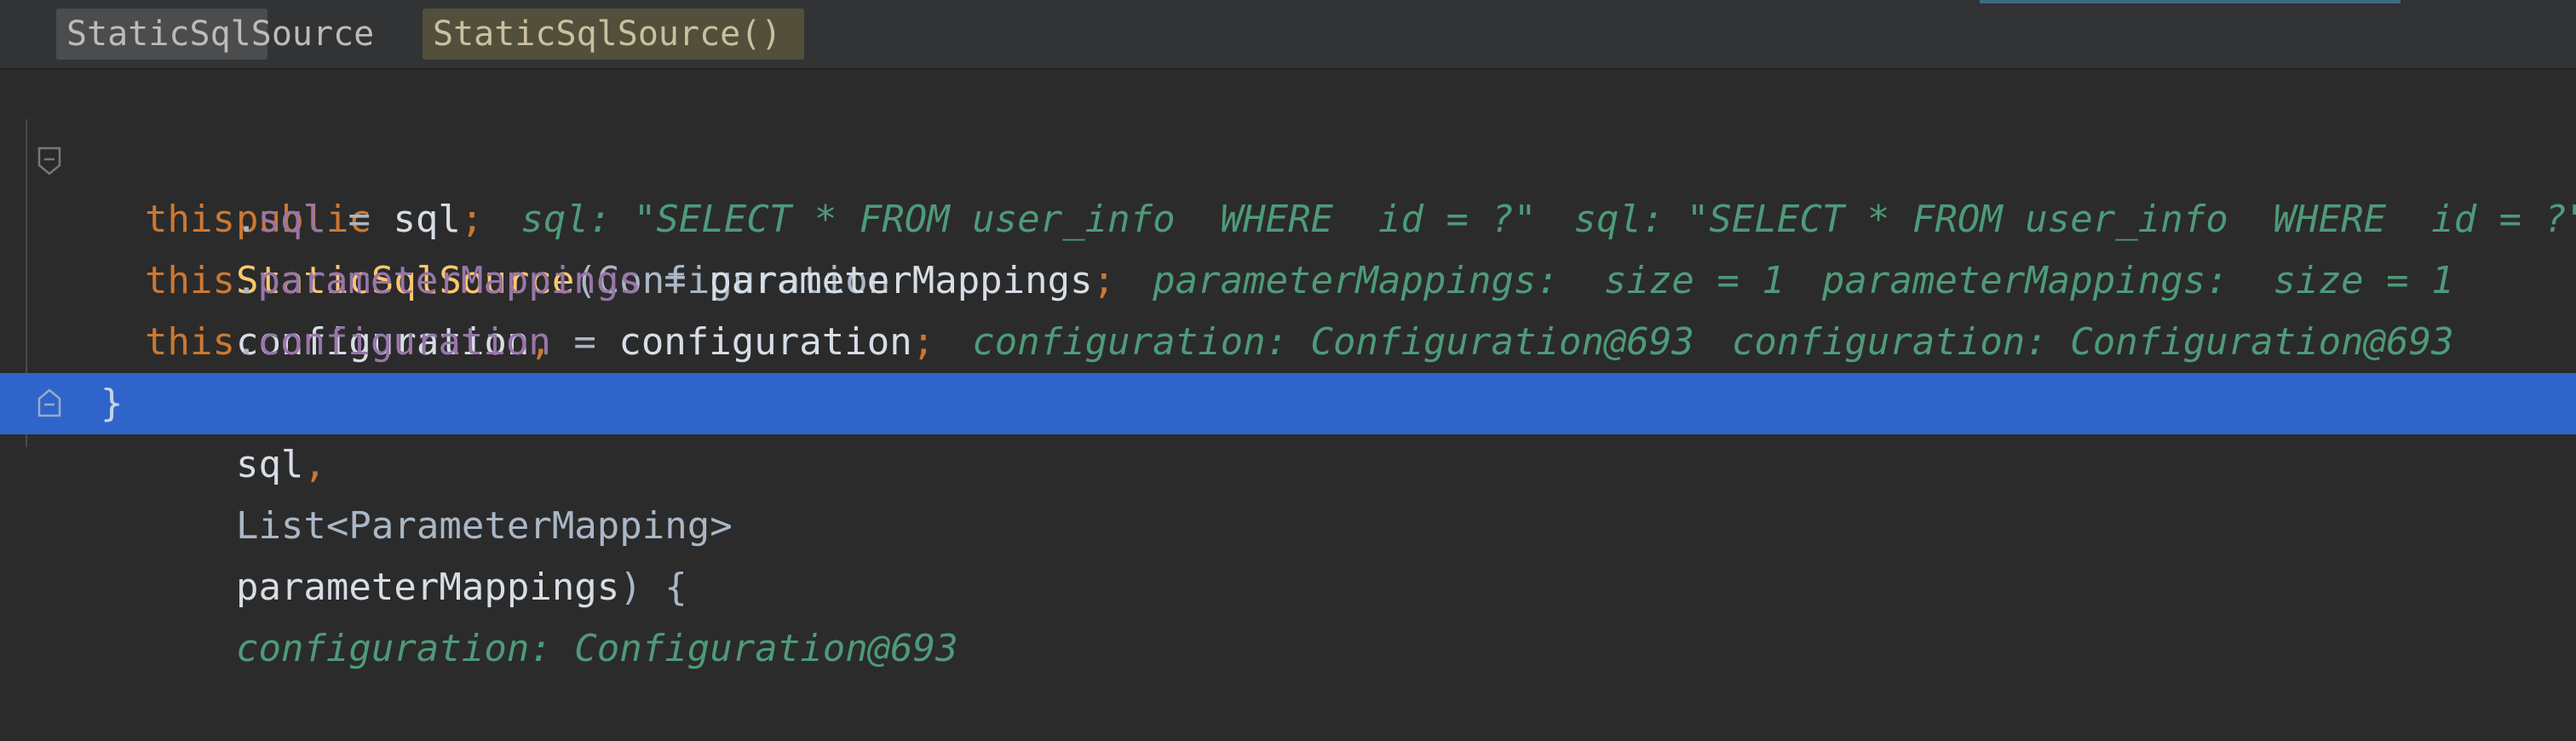 This screenshot has width=2576, height=741. I want to click on assigned-value: parameterMappings, so click(901, 280).